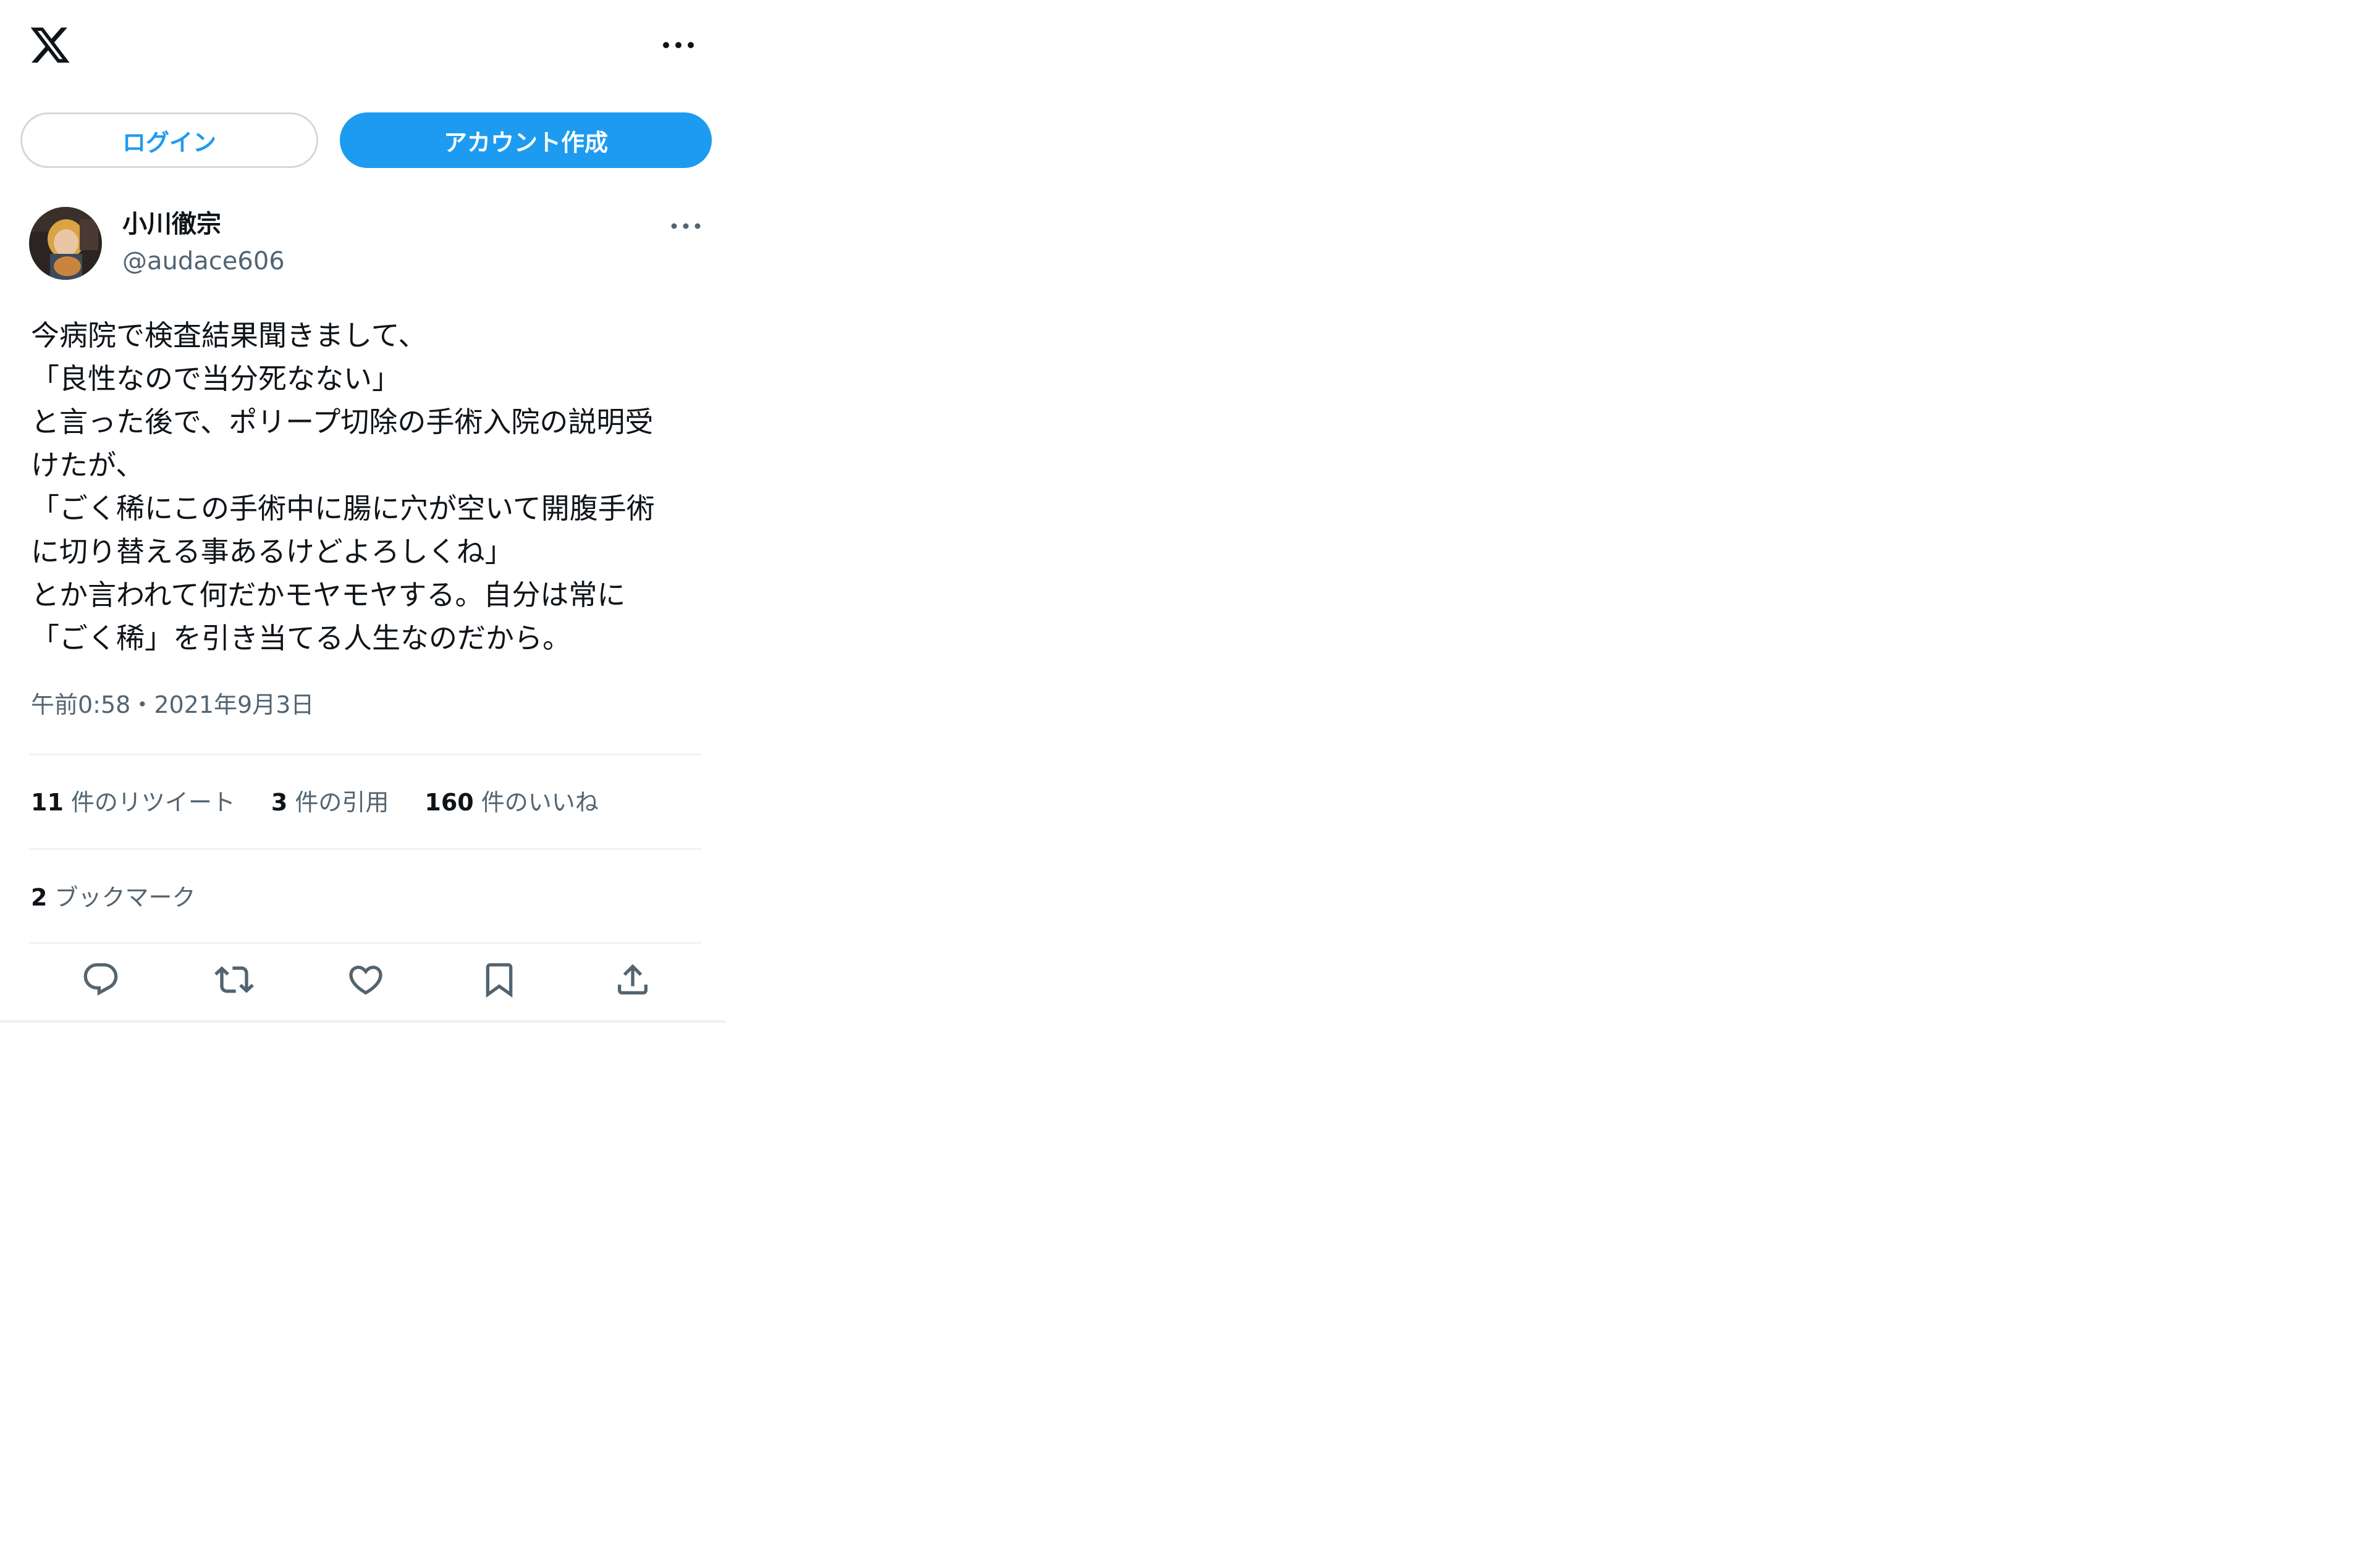 The height and width of the screenshot is (1564, 2380). Describe the element at coordinates (125, 897) in the screenshot. I see `bookmarks-label: ブックマーク` at that location.